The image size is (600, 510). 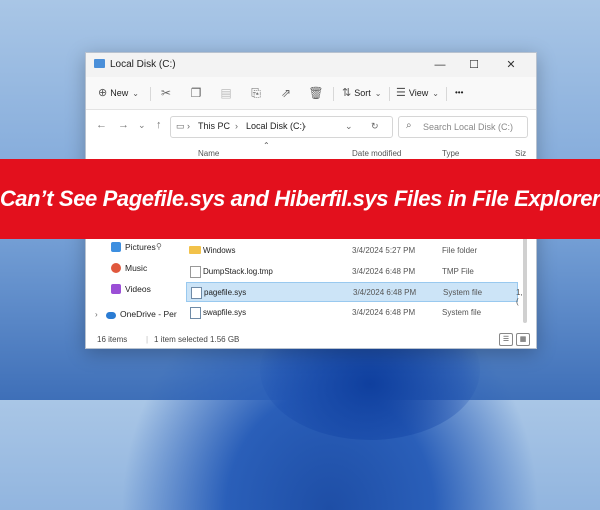 I want to click on column-header-type: Type, so click(x=450, y=153).